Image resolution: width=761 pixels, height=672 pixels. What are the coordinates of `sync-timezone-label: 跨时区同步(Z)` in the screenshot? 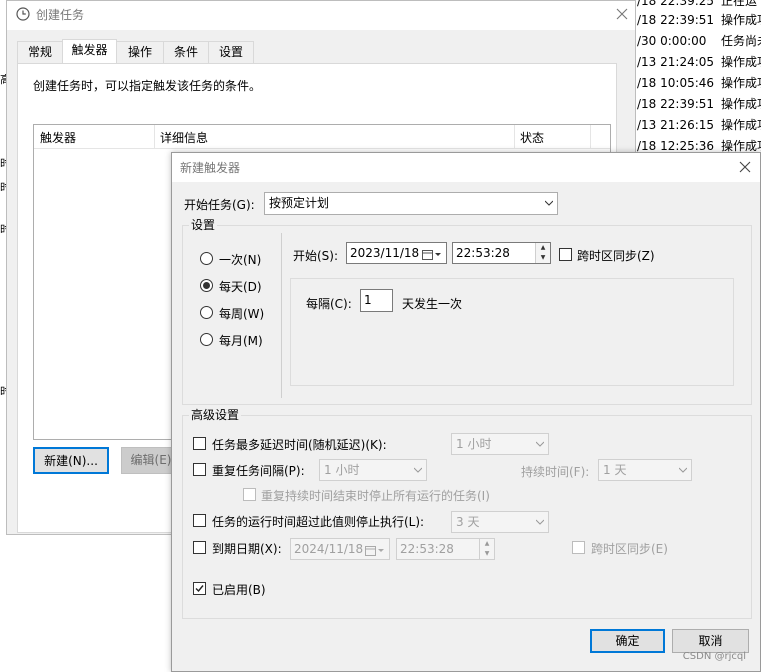 It's located at (616, 255).